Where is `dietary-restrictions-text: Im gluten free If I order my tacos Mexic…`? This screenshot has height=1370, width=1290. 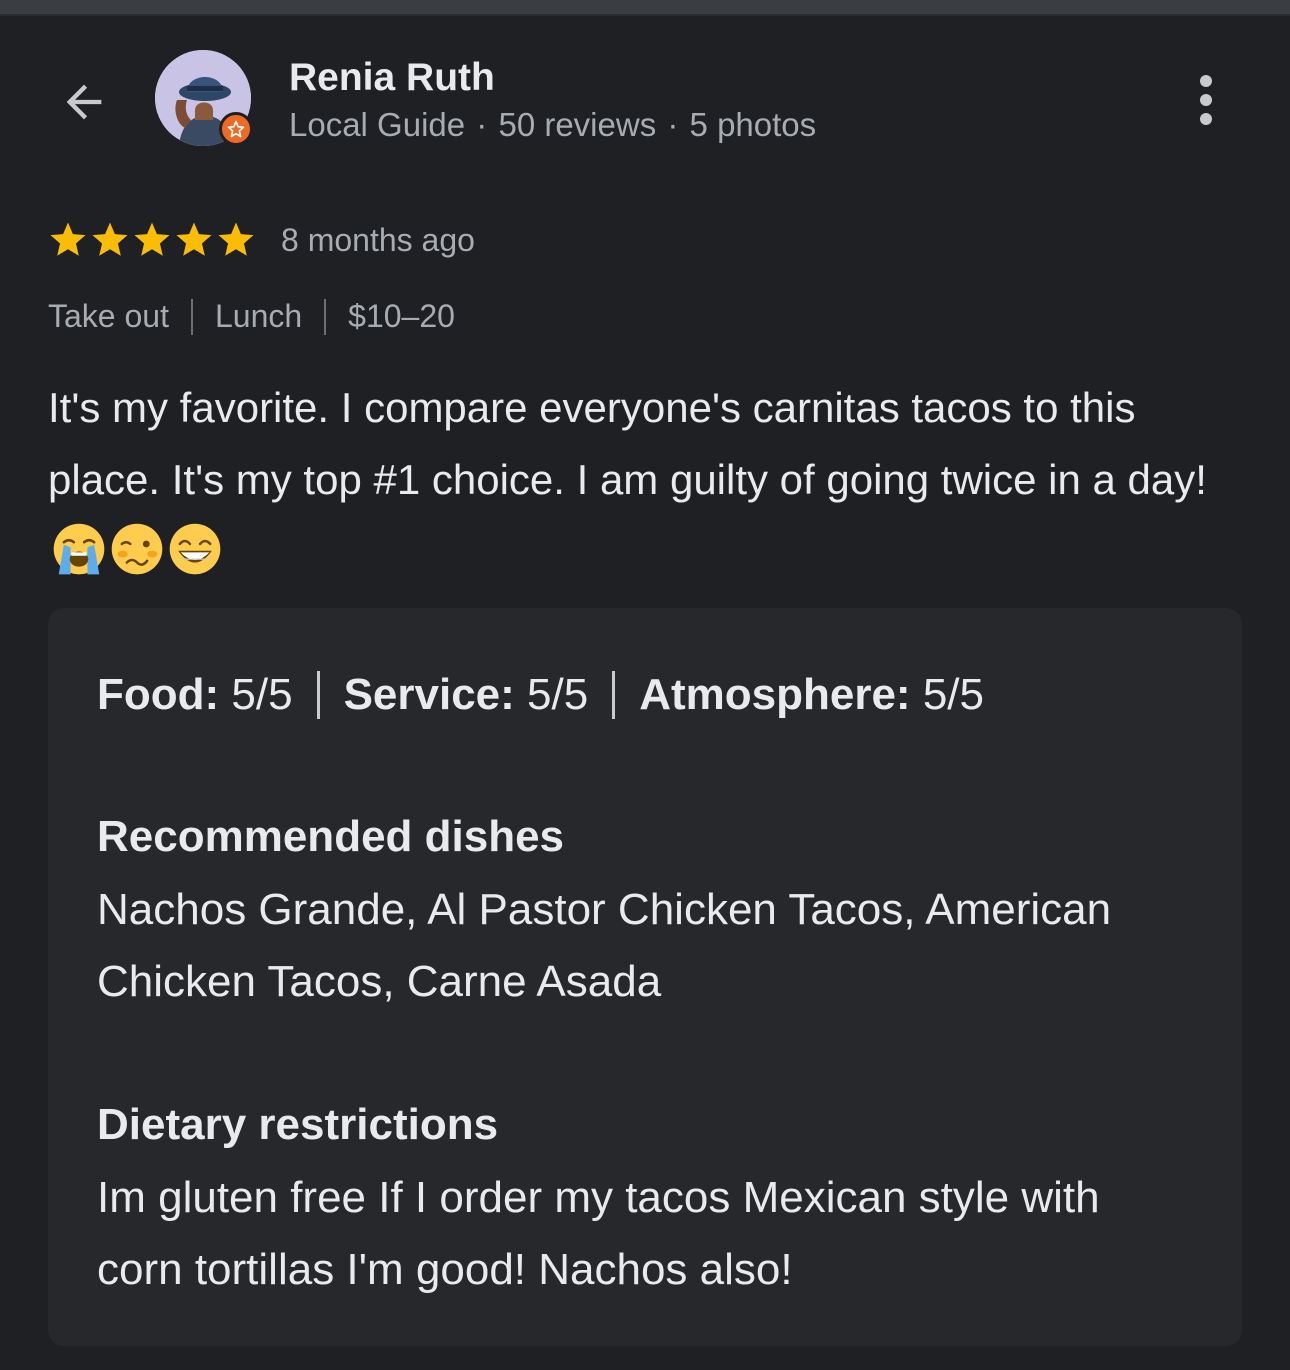 dietary-restrictions-text: Im gluten free If I order my tacos Mexic… is located at coordinates (598, 1233).